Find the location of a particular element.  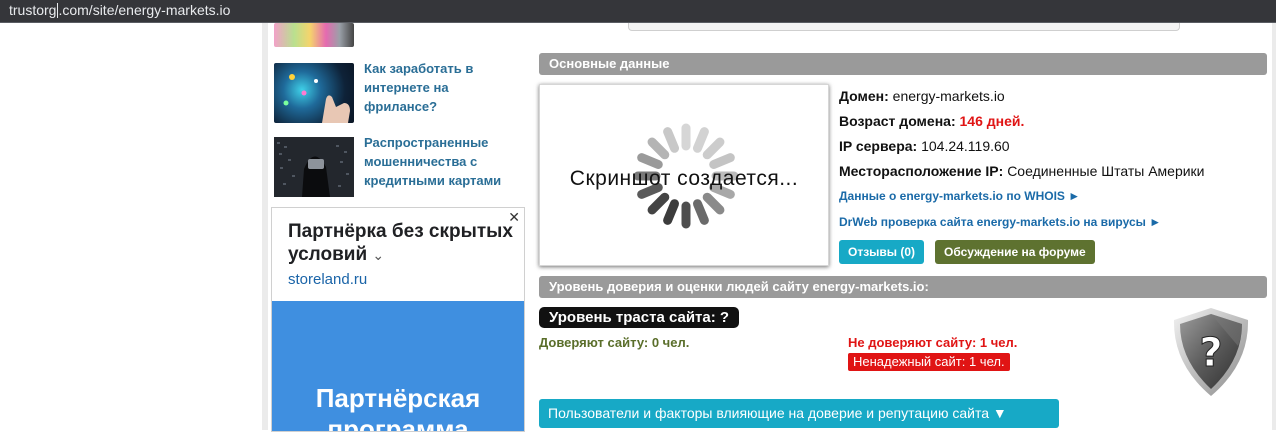

url-prefix: trustorg is located at coordinates (33, 10).